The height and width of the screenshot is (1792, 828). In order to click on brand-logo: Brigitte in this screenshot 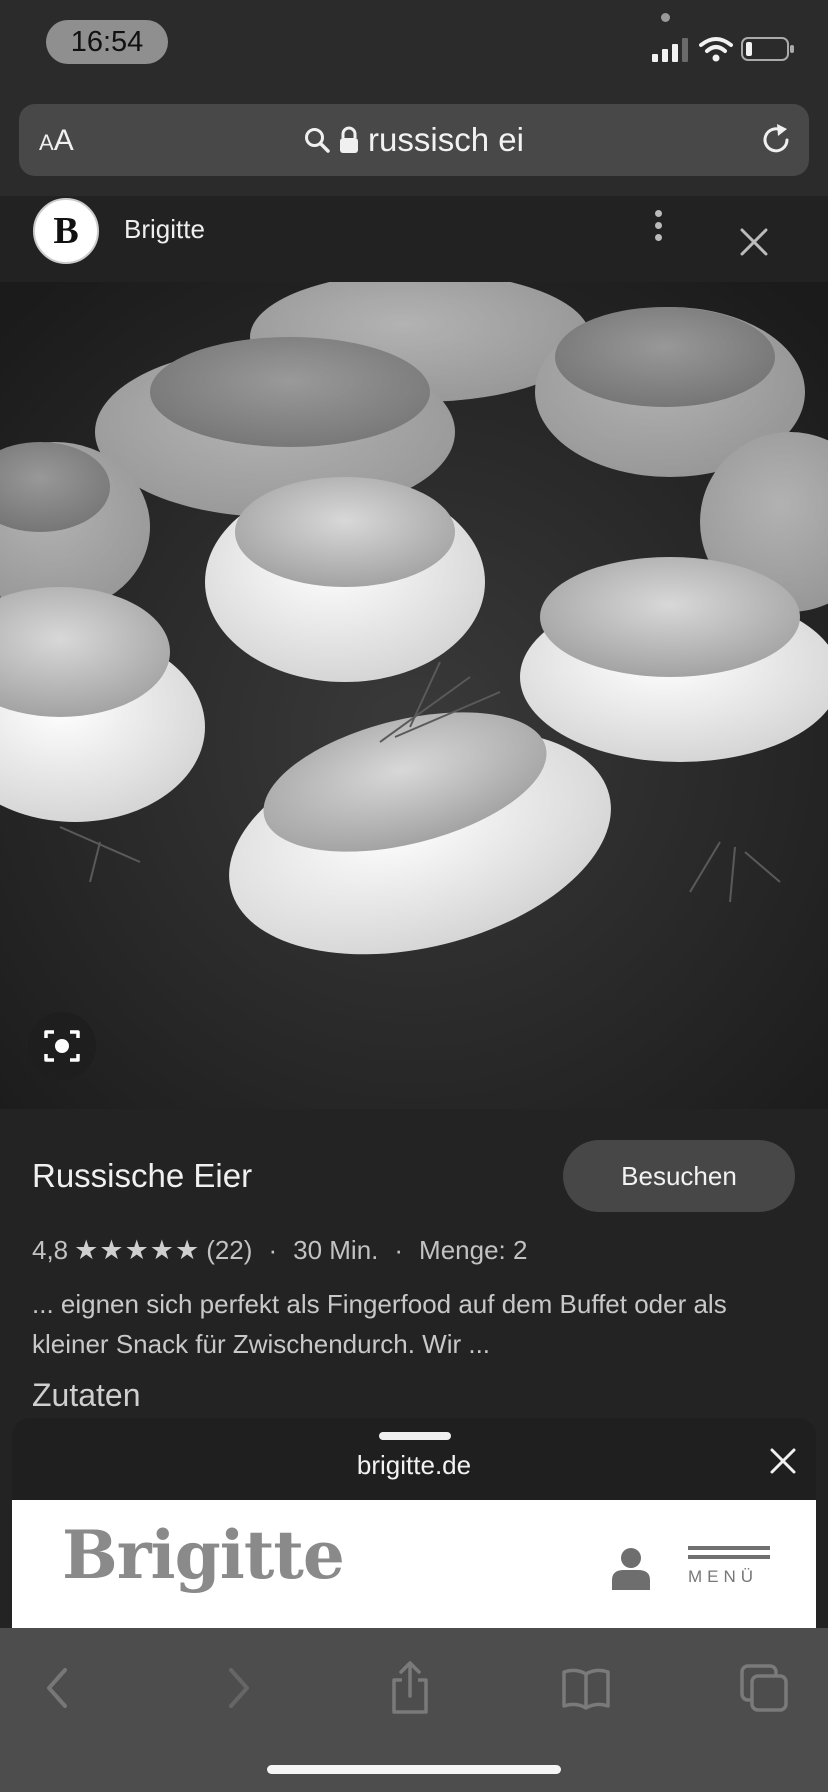, I will do `click(203, 1555)`.